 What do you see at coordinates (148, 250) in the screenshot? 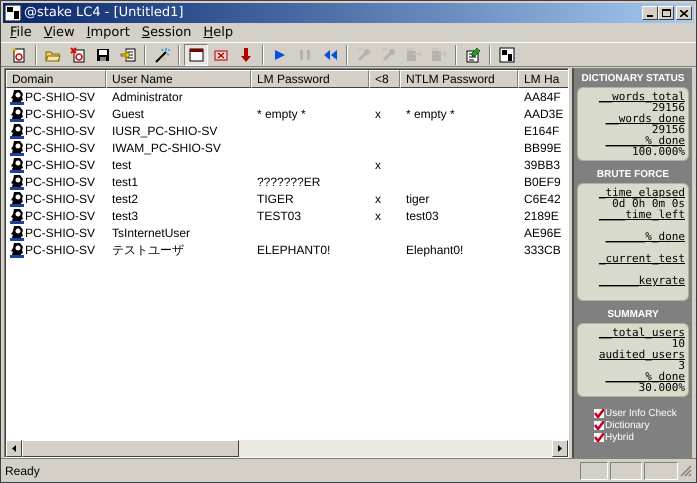
I see `table-cell-text: テストユーザ` at bounding box center [148, 250].